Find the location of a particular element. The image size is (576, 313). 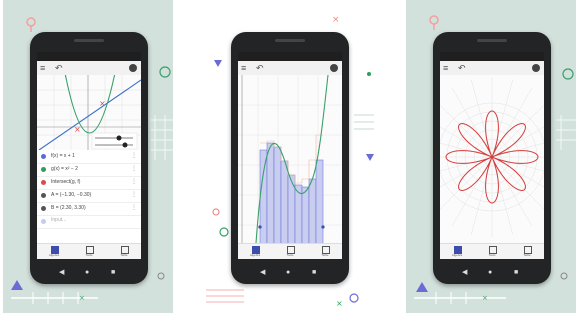

left-bound-point is located at coordinates (260, 227).